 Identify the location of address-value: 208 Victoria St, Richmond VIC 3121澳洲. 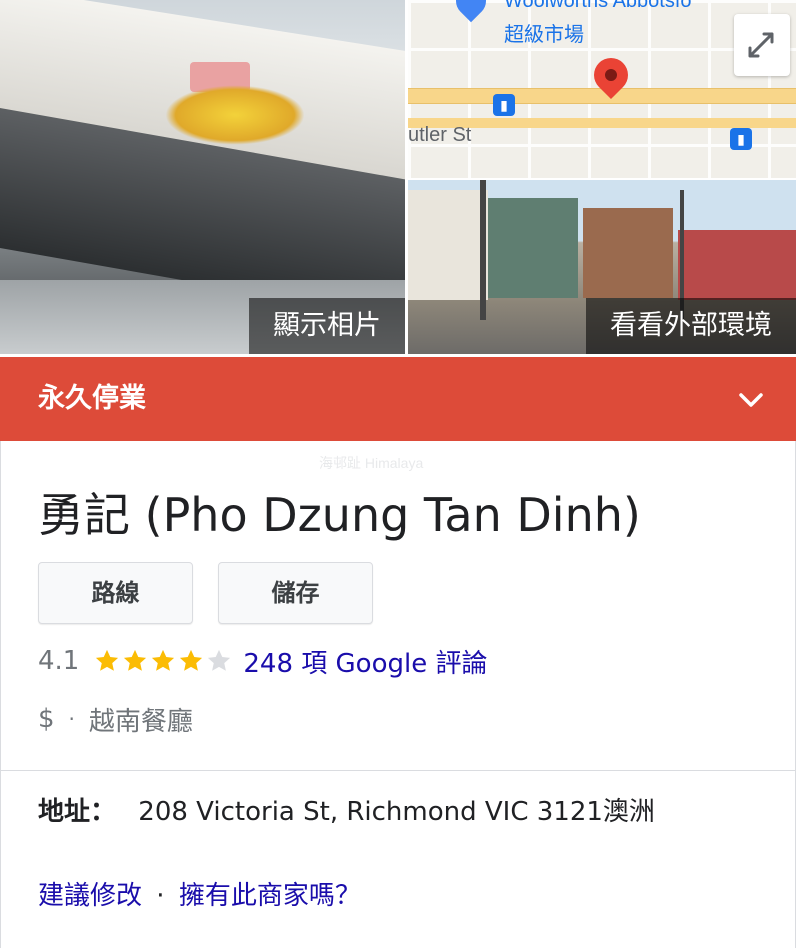
(396, 812).